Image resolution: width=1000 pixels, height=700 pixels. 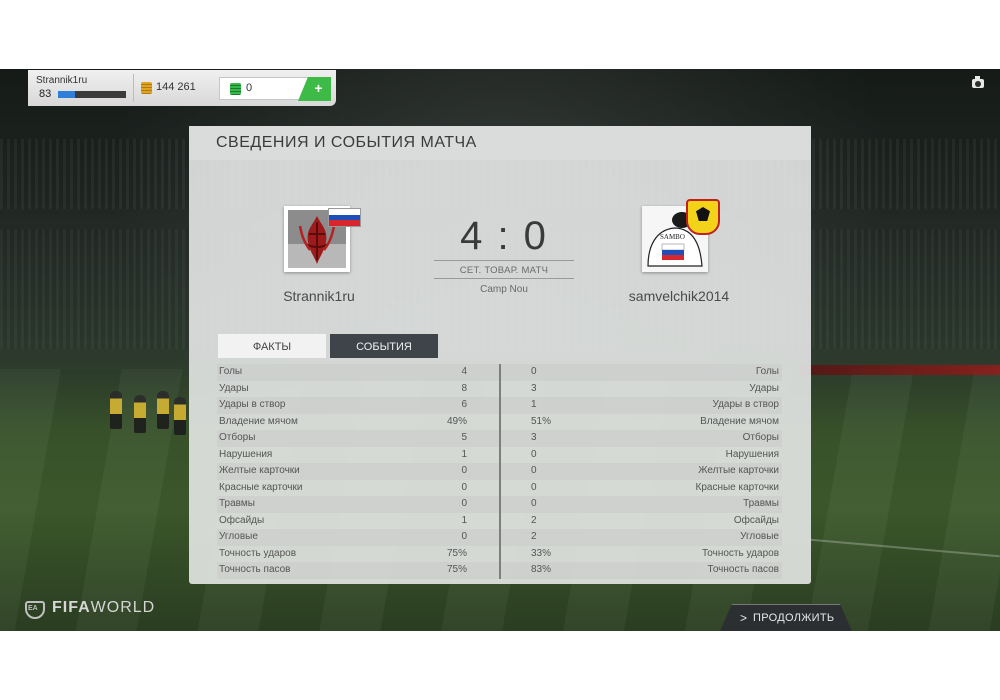 What do you see at coordinates (679, 296) in the screenshot?
I see `away-team-name: samvelchik2014` at bounding box center [679, 296].